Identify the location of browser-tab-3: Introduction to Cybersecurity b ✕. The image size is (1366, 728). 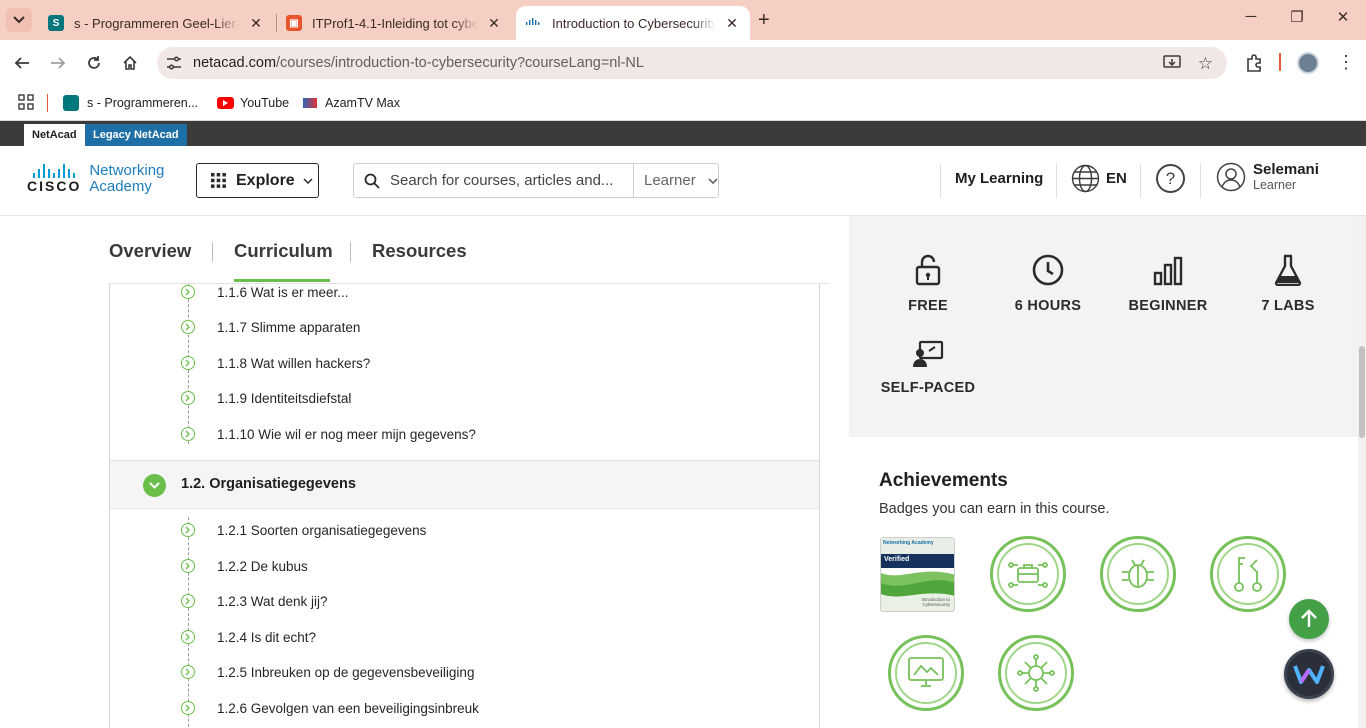
(633, 23).